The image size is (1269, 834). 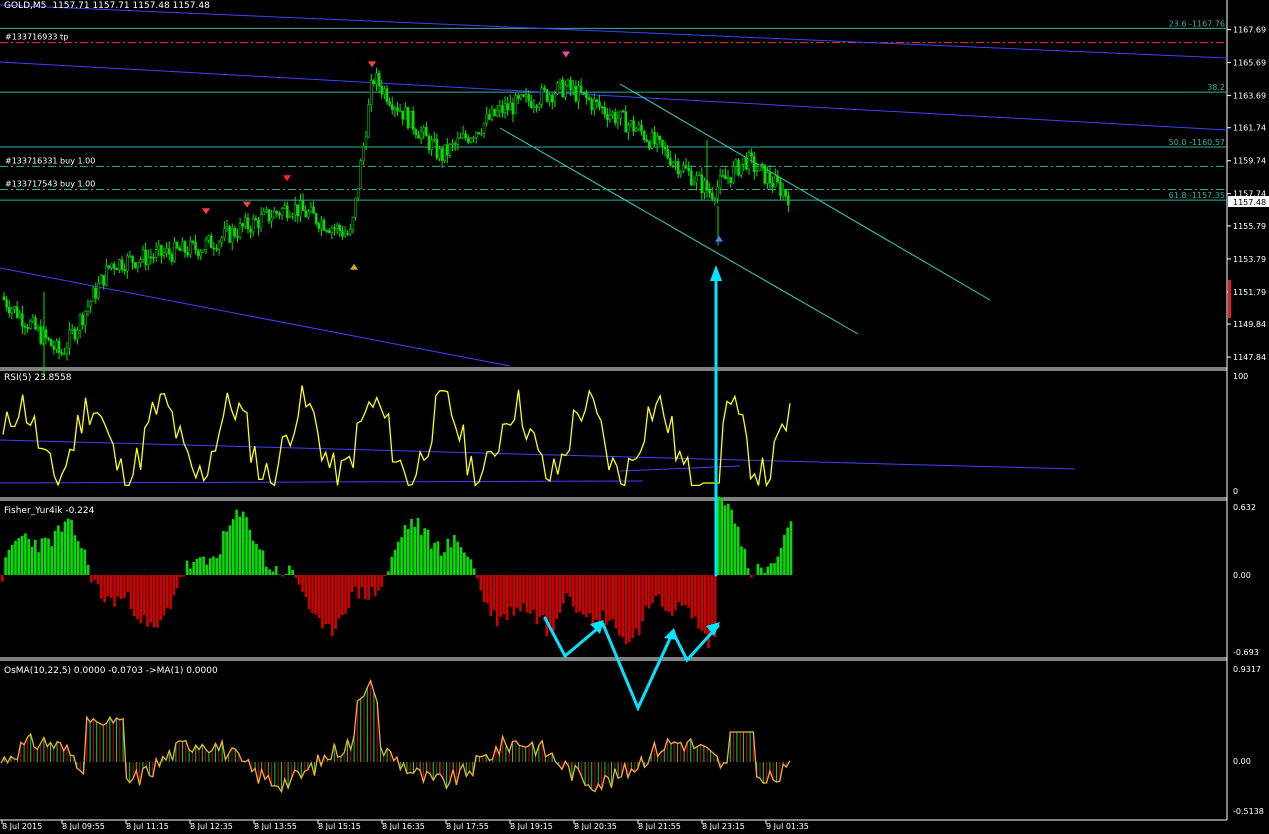 What do you see at coordinates (716, 273) in the screenshot?
I see `annotation-arrowhead` at bounding box center [716, 273].